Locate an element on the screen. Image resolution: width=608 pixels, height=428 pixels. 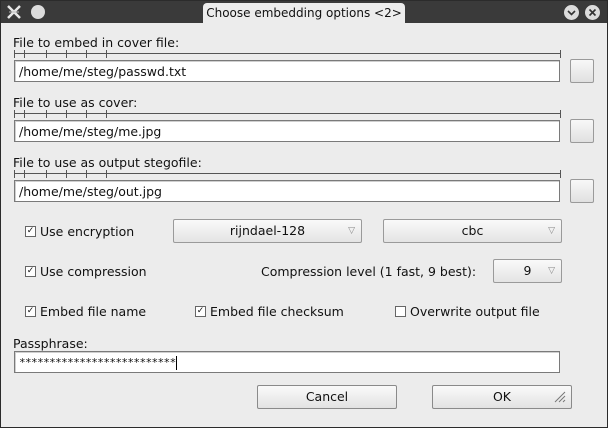
window-title: Choose embedding options <2> is located at coordinates (304, 13).